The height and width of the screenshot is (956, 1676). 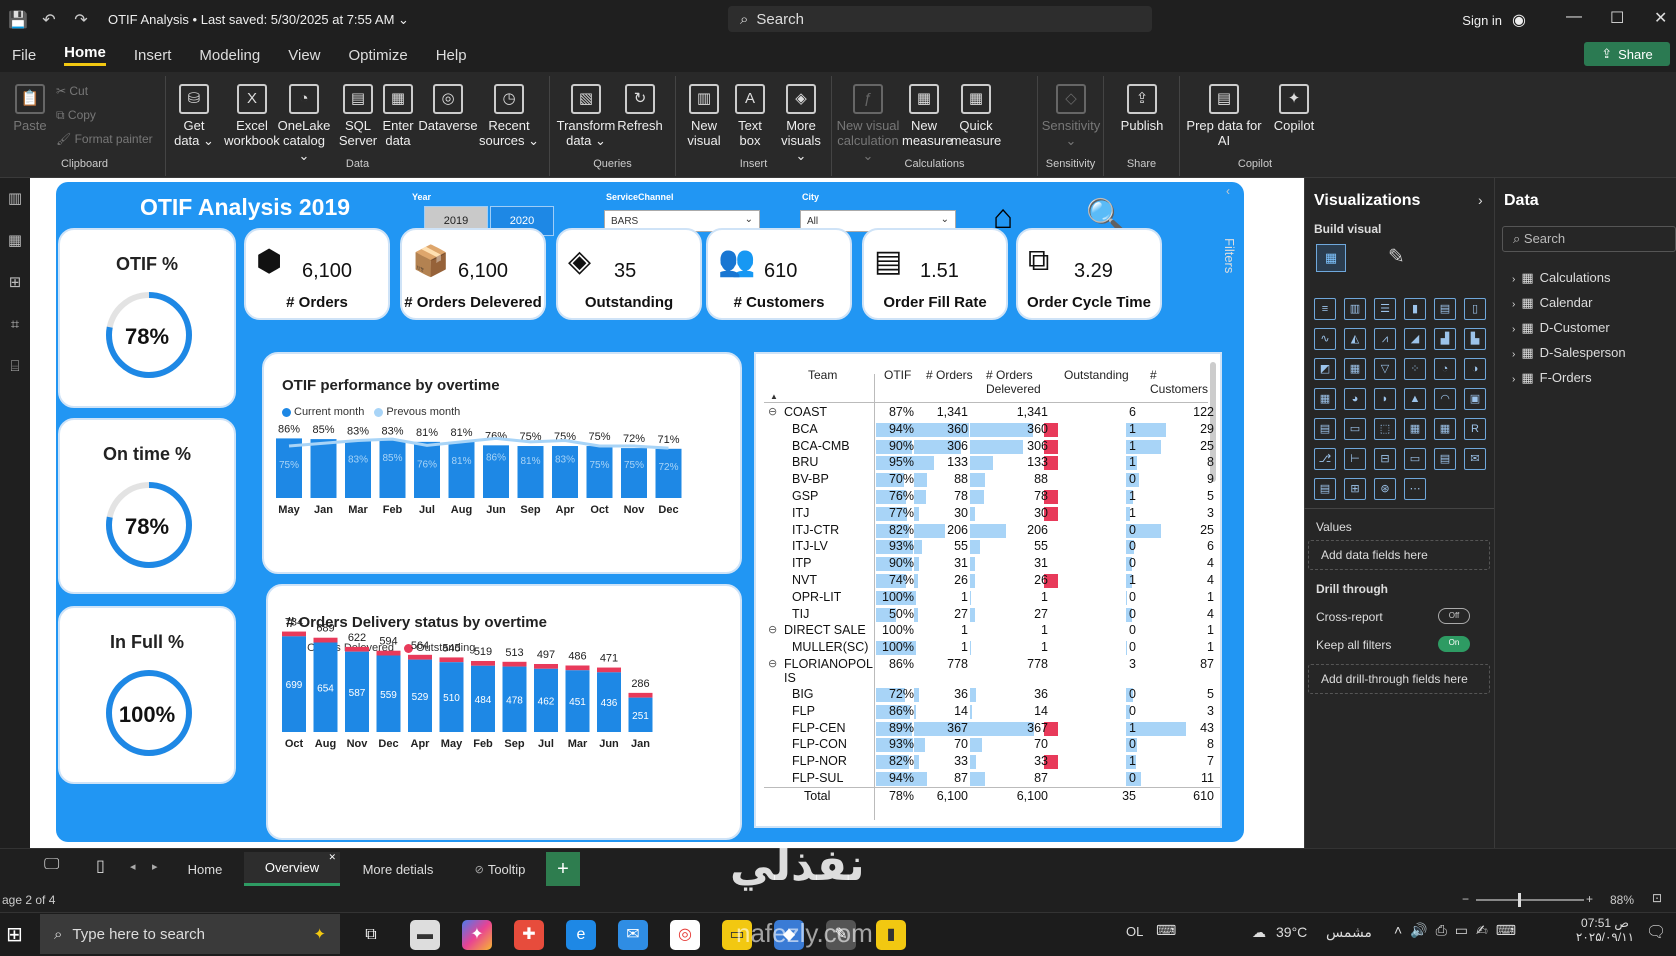 What do you see at coordinates (992, 546) in the screenshot?
I see `table-row: ITJ-LV 93% 55 55 0 6` at bounding box center [992, 546].